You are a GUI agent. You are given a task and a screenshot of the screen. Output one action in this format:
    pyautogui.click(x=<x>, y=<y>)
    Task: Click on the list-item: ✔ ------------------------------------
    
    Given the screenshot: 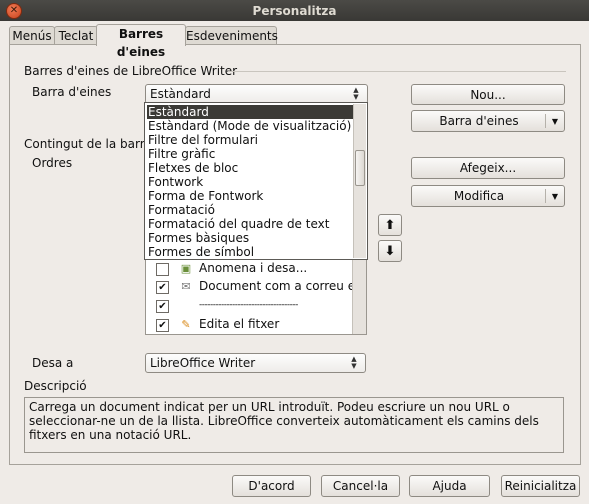 What is the action you would take?
    pyautogui.click(x=251, y=306)
    